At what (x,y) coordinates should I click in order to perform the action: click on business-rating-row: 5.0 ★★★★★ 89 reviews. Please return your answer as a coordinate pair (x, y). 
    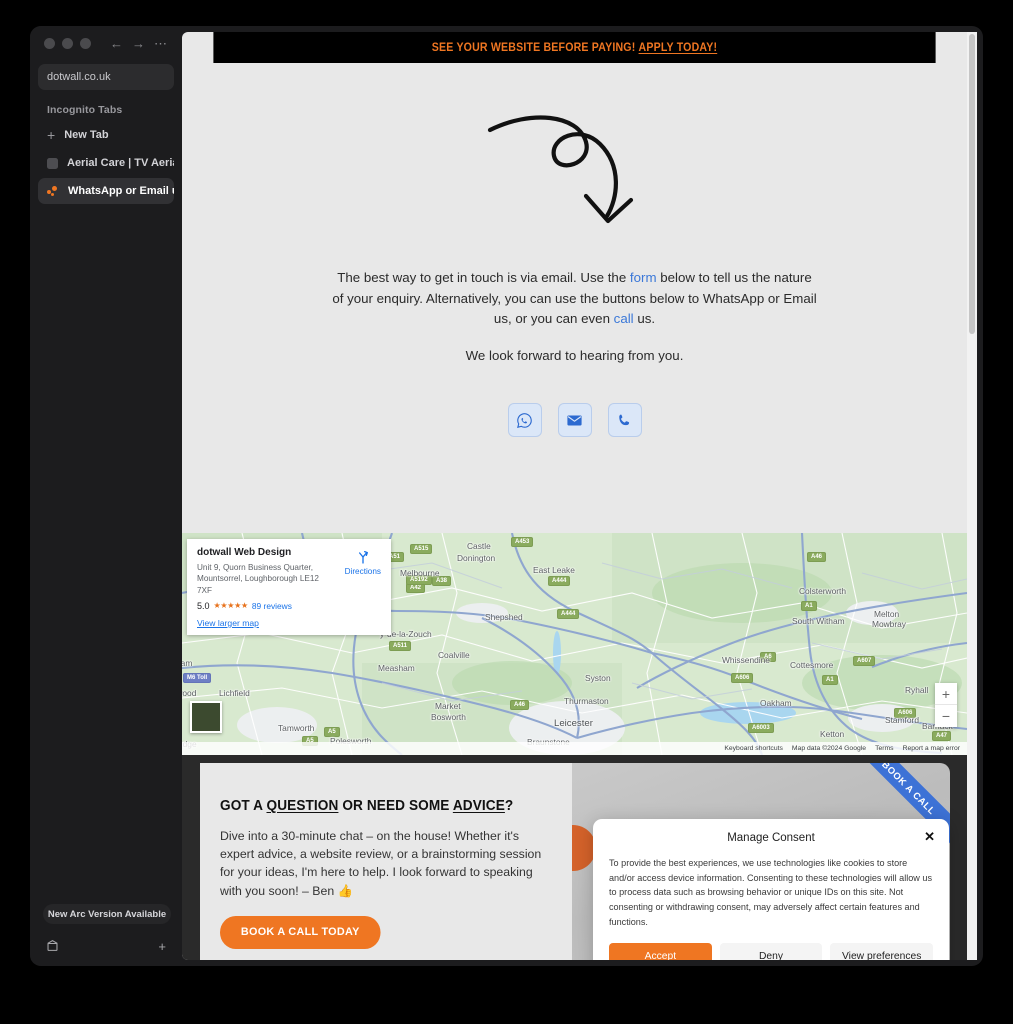
    Looking at the image, I should click on (289, 606).